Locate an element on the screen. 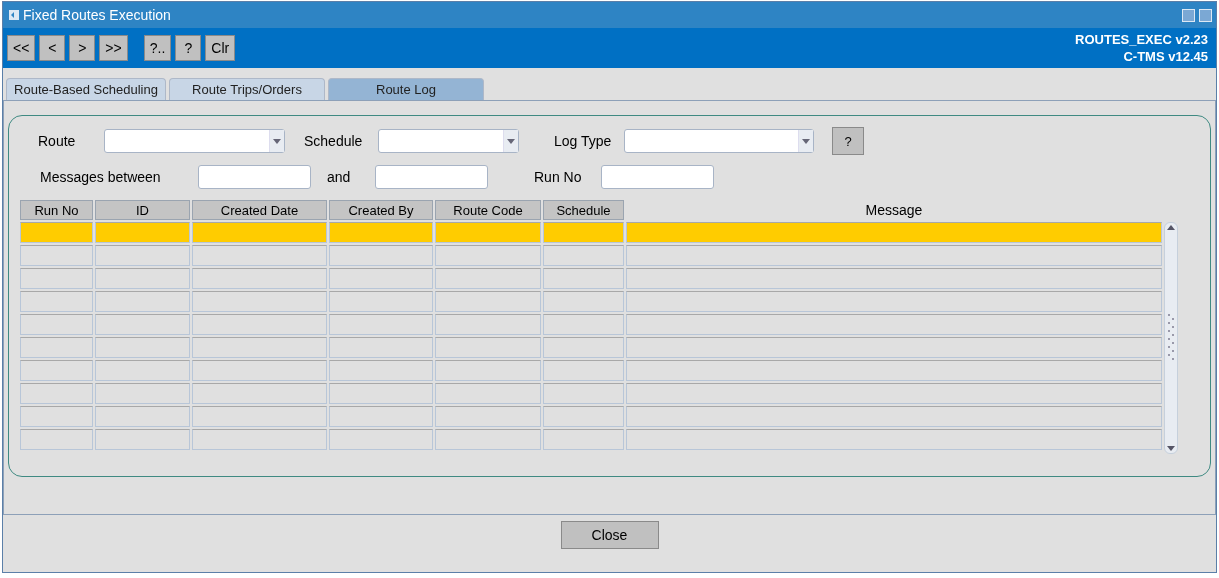 This screenshot has height=578, width=1219. route-dropdown is located at coordinates (194, 141).